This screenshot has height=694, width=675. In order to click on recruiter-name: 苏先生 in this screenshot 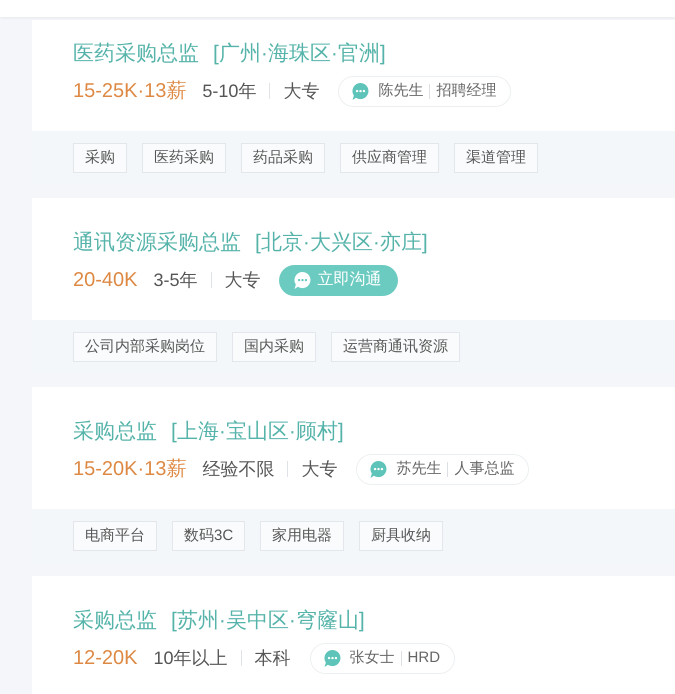, I will do `click(419, 468)`.